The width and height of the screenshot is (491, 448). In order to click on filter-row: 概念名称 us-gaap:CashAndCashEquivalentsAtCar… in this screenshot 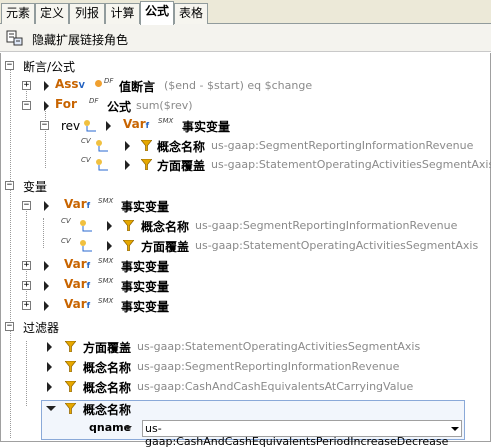, I will do `click(245, 387)`.